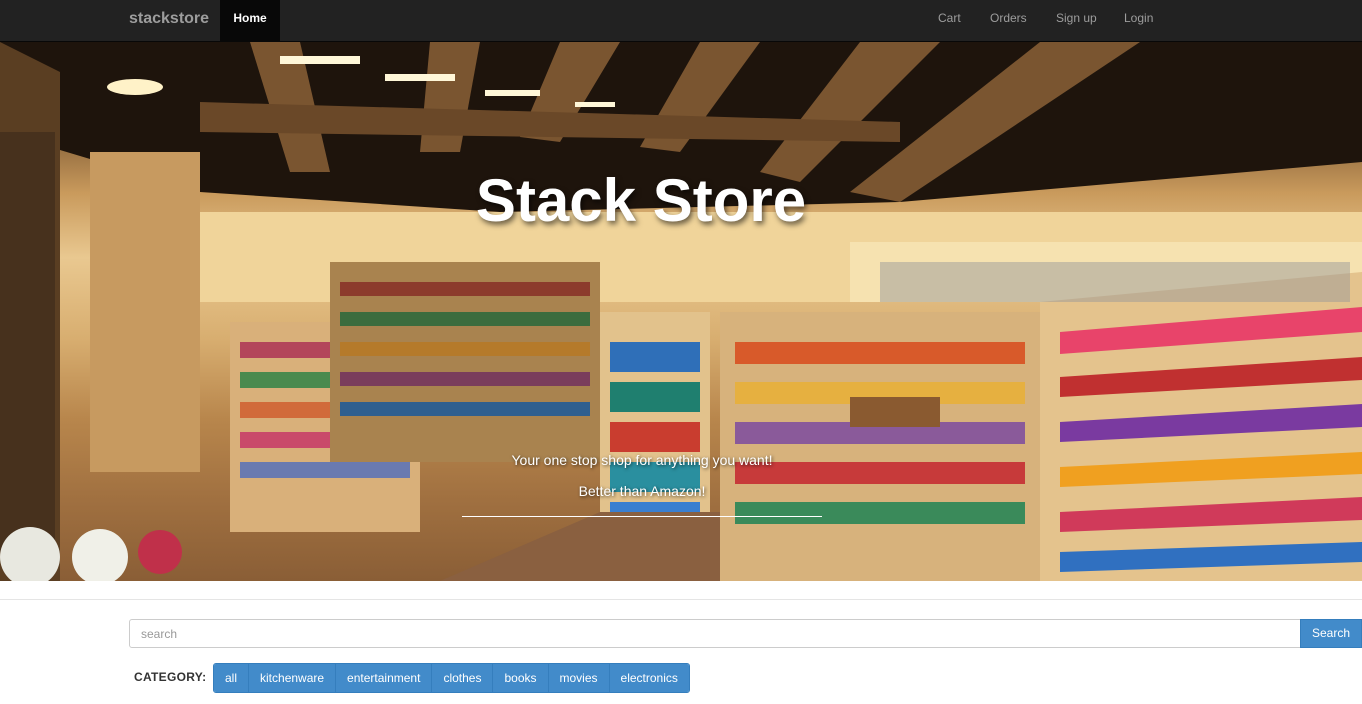 The width and height of the screenshot is (1362, 704). I want to click on hero-title: Stack Store, so click(641, 200).